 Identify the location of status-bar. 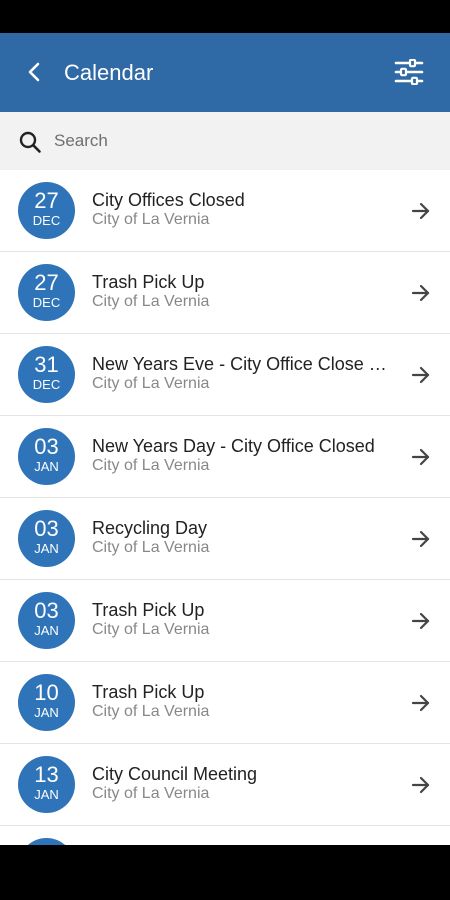
(225, 16).